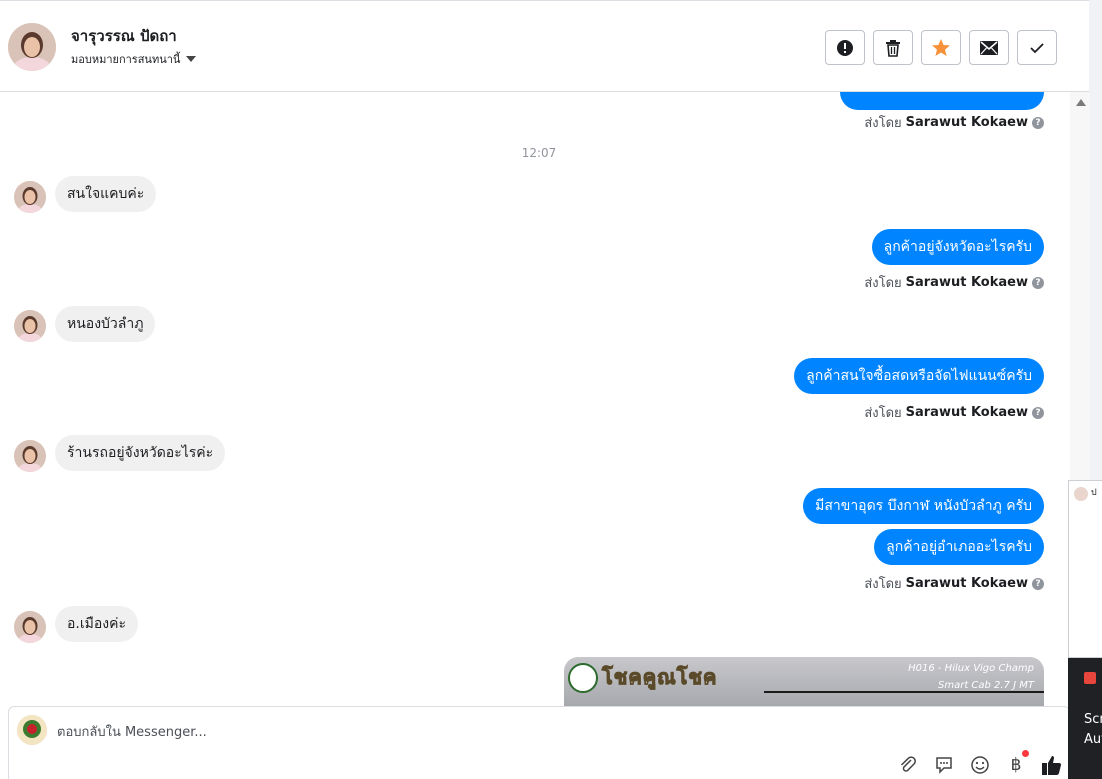 This screenshot has height=779, width=1102. I want to click on like-button, so click(1052, 765).